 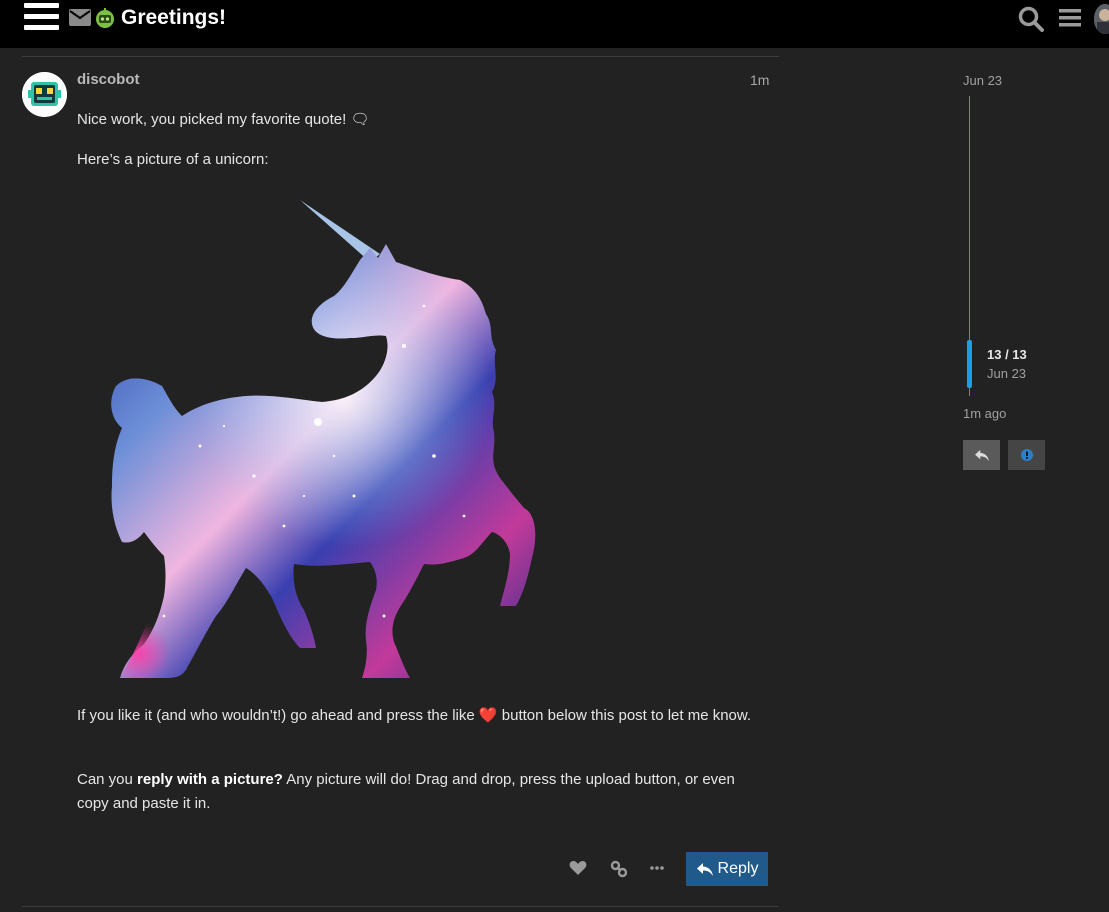 What do you see at coordinates (619, 869) in the screenshot?
I see `link-icon` at bounding box center [619, 869].